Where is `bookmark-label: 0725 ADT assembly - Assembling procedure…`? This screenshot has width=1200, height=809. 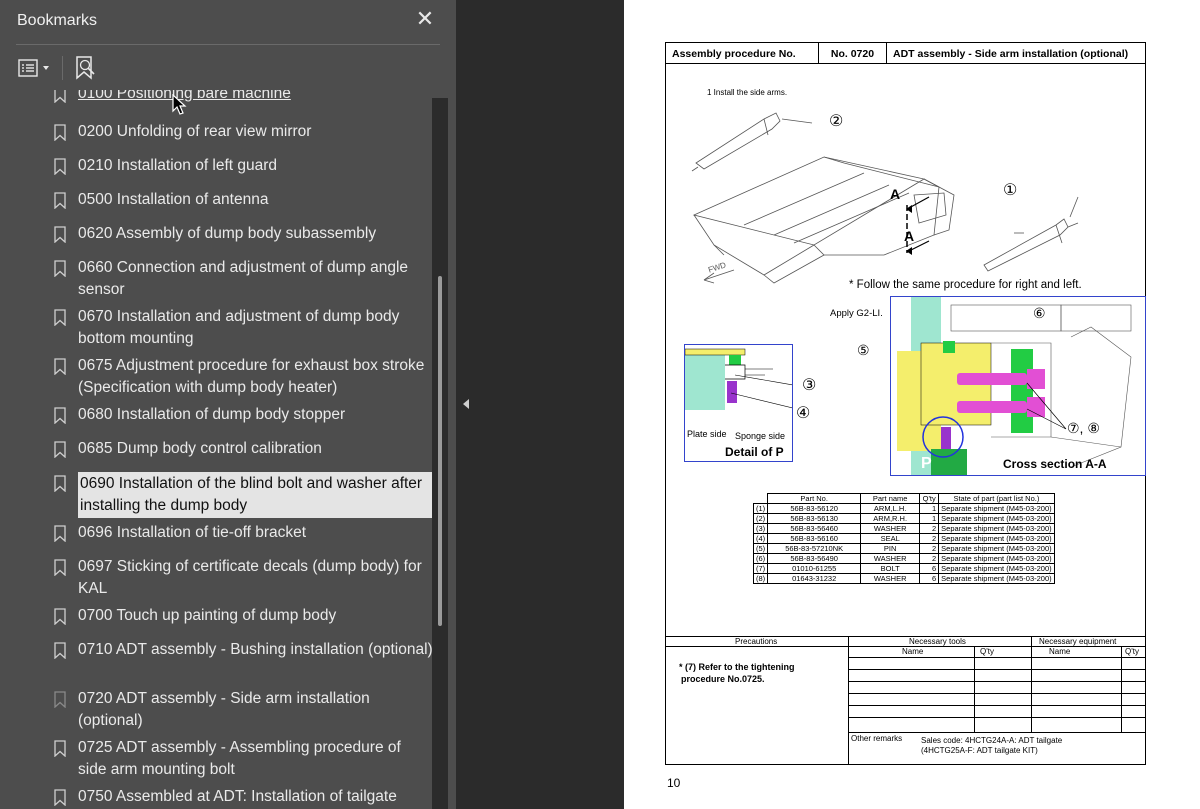
bookmark-label: 0725 ADT assembly - Assembling procedure… is located at coordinates (239, 758).